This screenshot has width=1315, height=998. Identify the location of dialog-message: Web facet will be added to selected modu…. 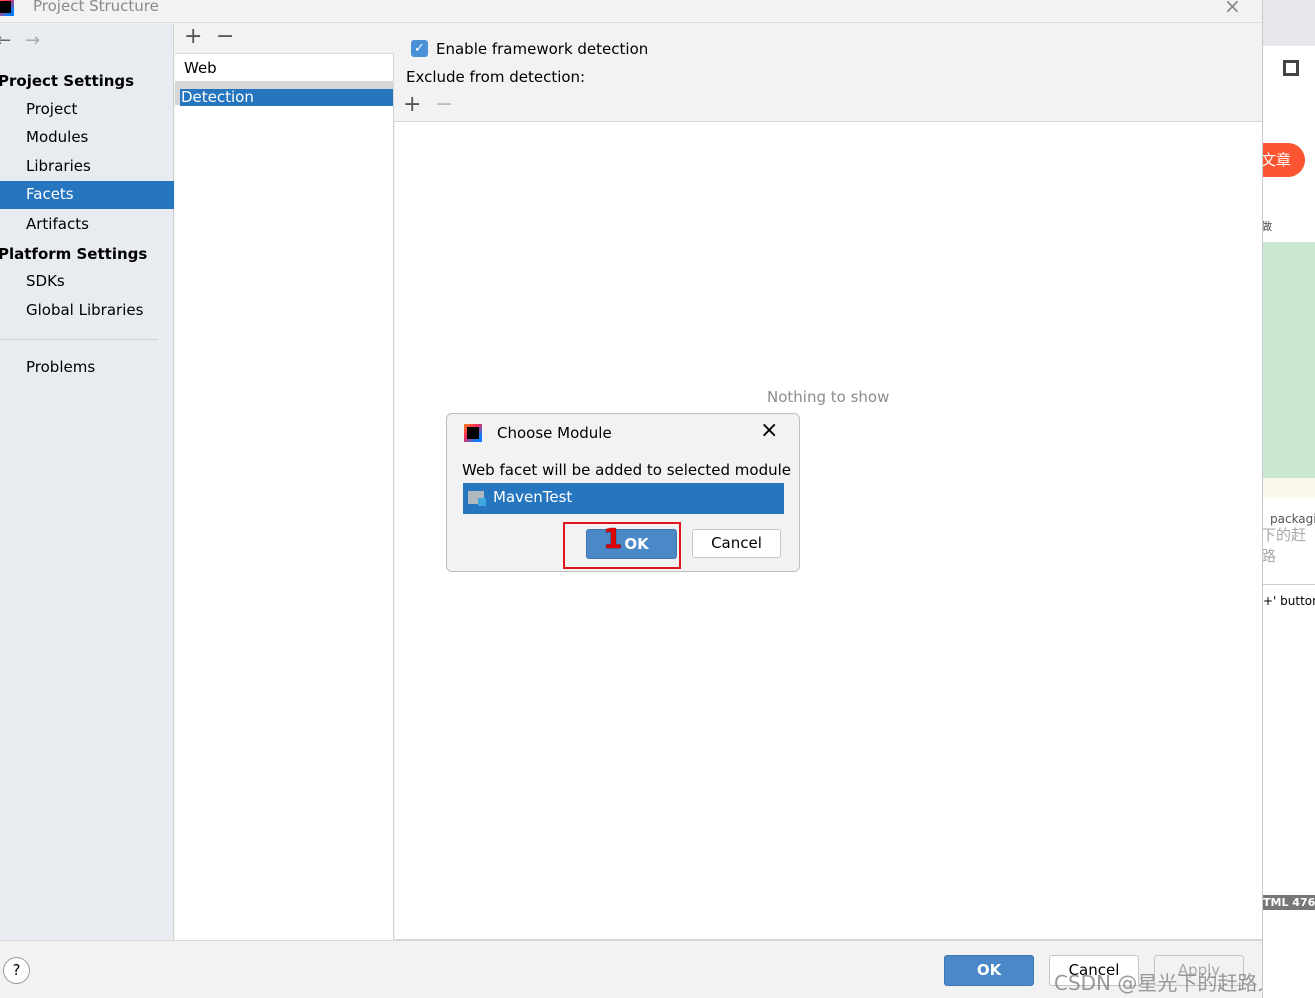
(627, 470).